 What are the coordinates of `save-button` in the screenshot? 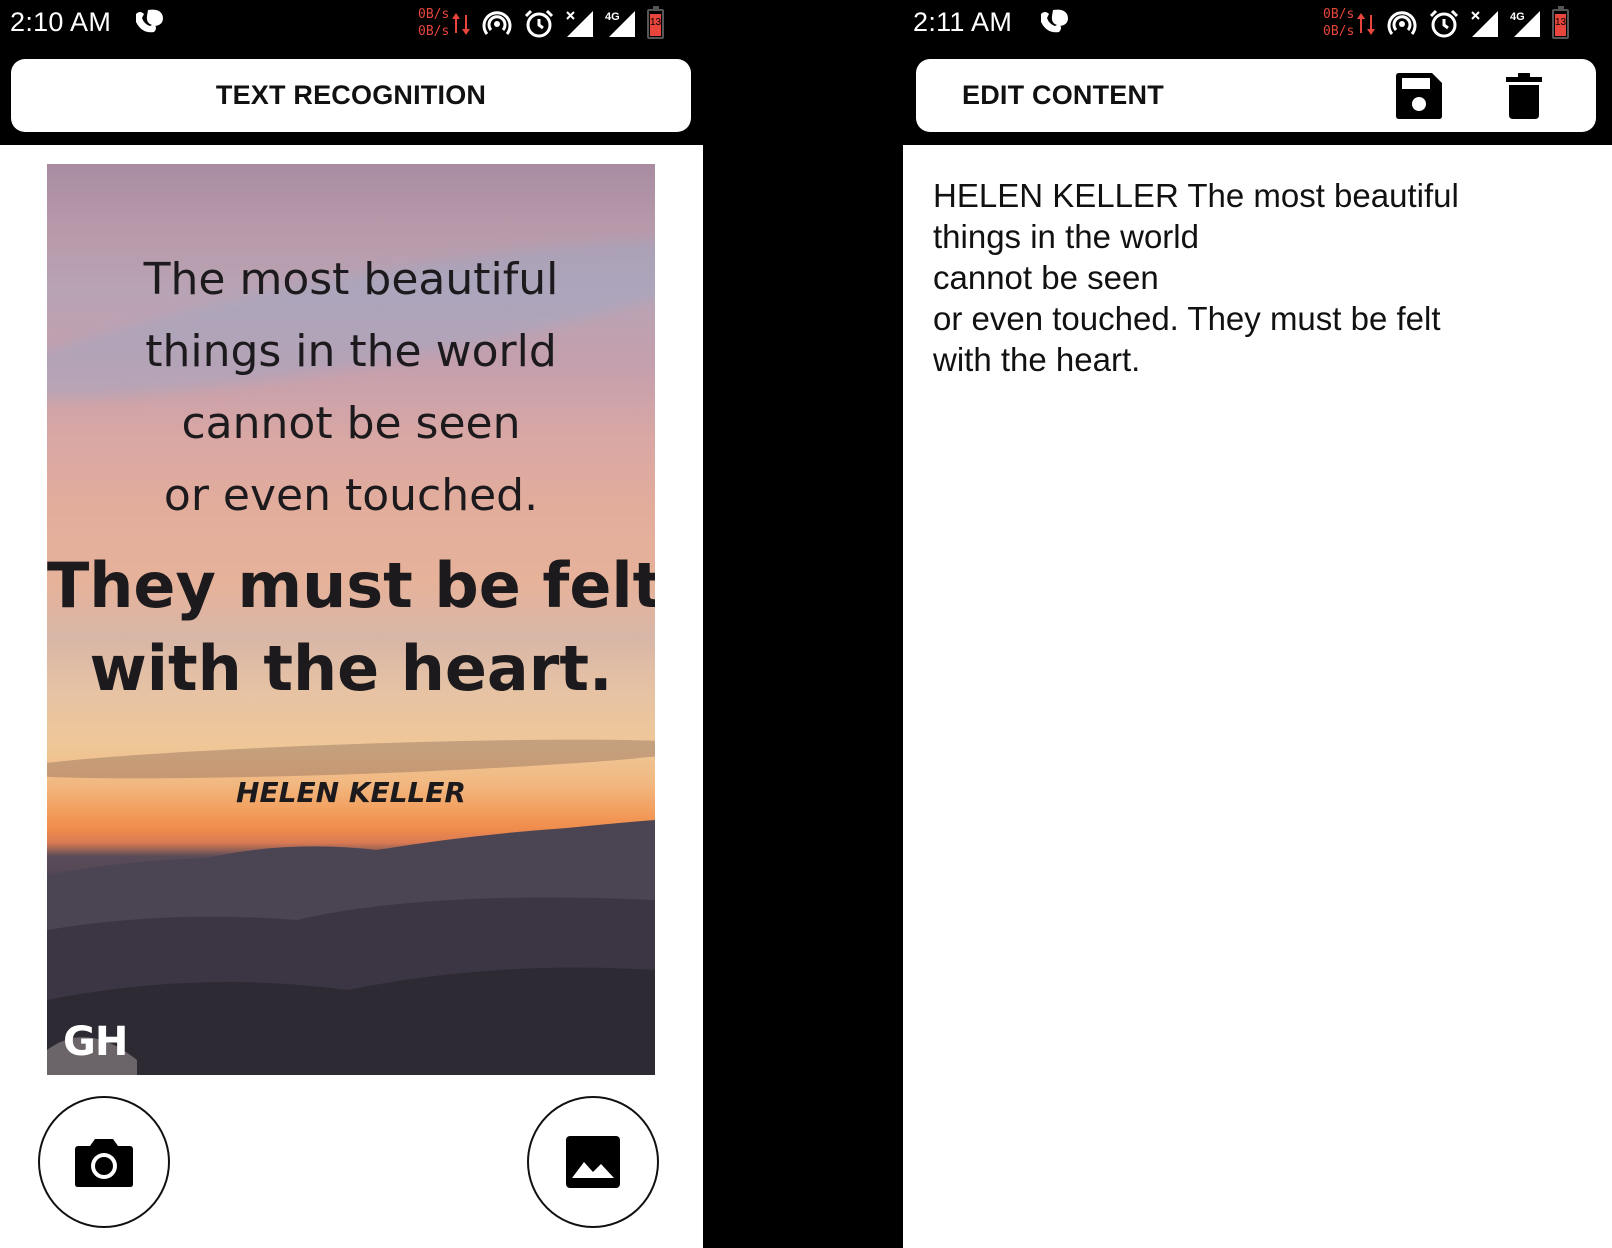 It's located at (1419, 96).